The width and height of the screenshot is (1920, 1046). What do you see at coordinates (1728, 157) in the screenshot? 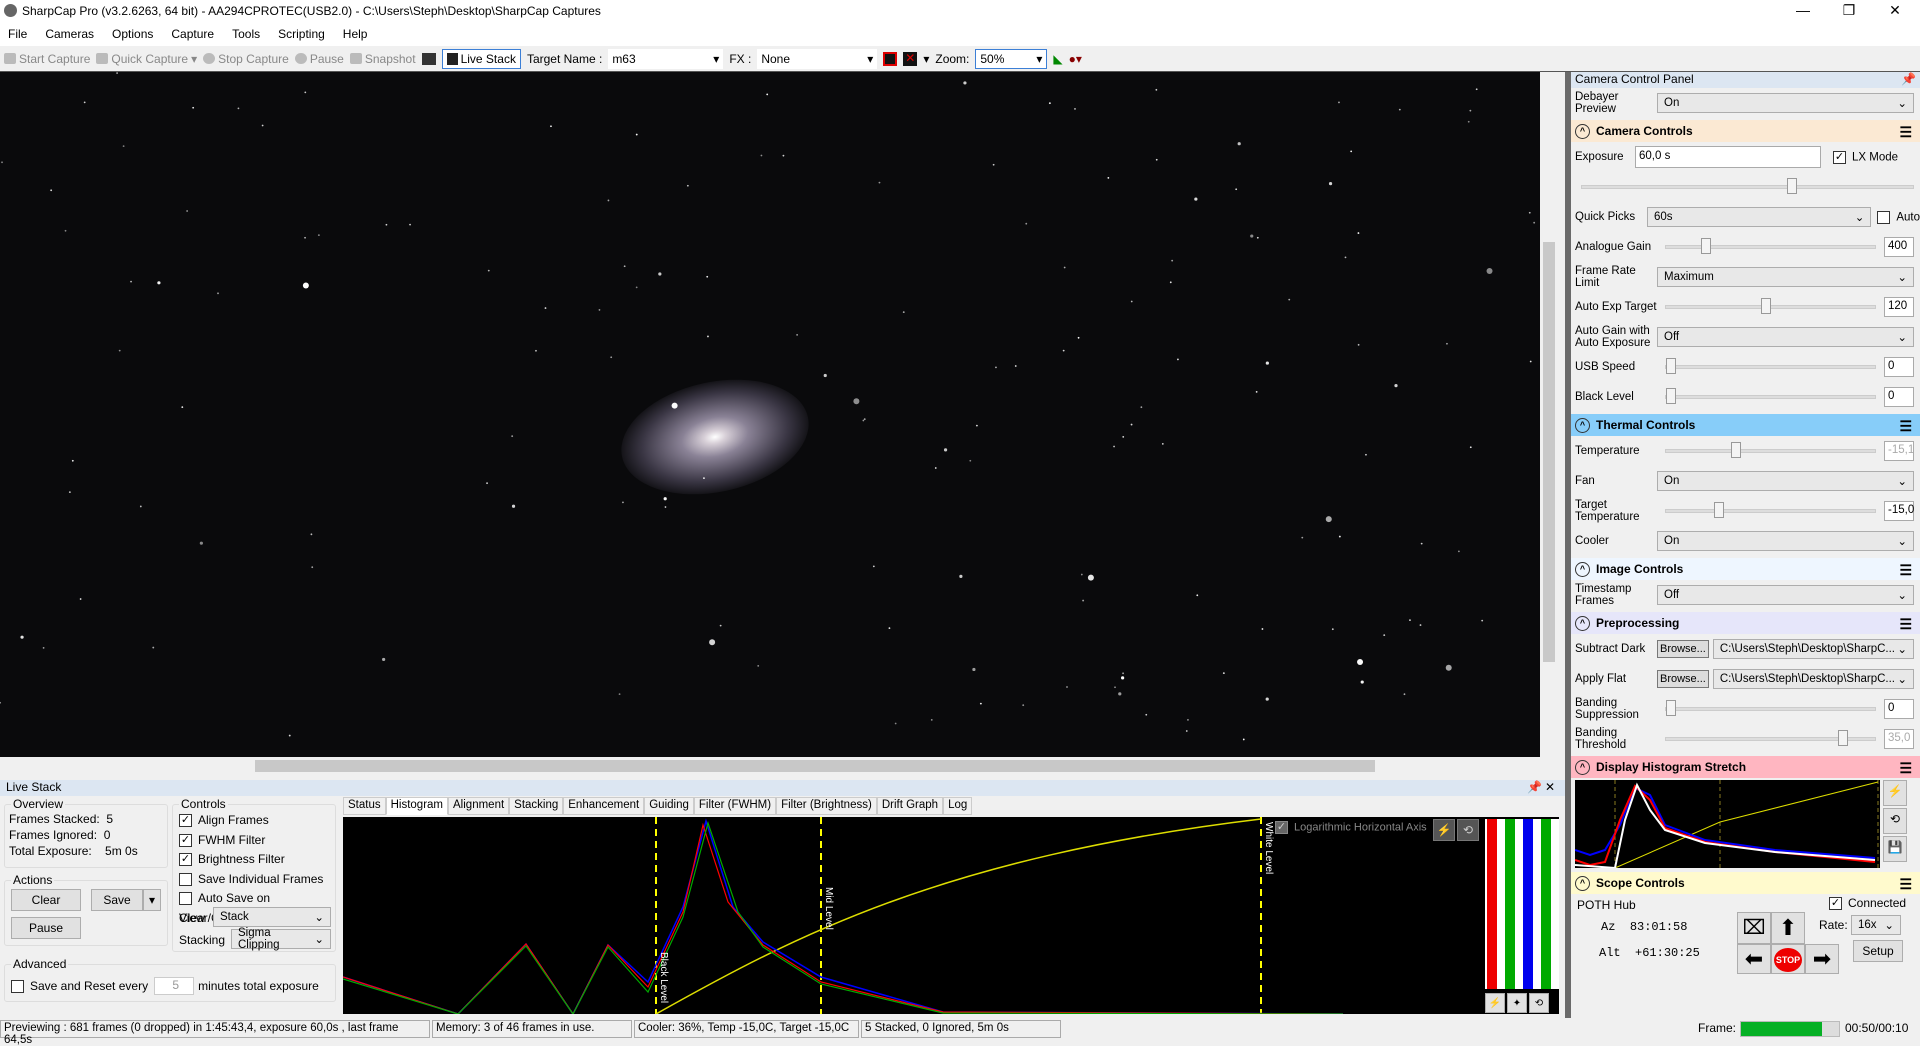
I see `exposure-input: 60,0 s` at bounding box center [1728, 157].